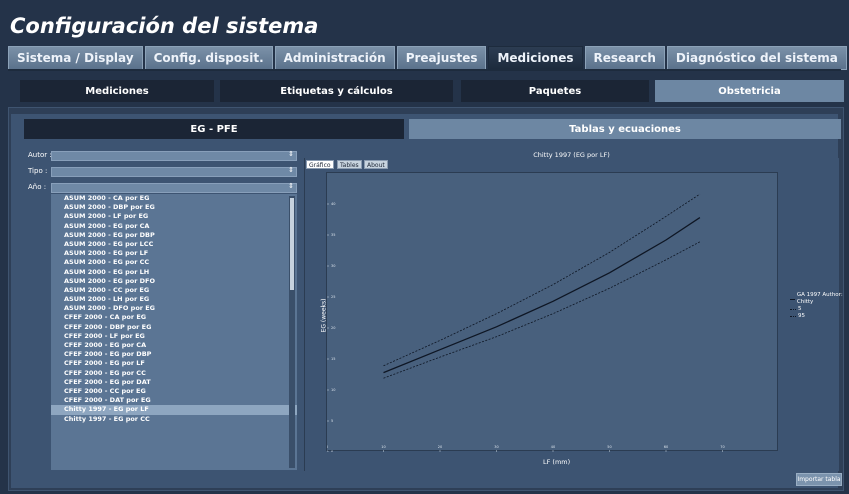 The height and width of the screenshot is (494, 849). Describe the element at coordinates (292, 332) in the screenshot. I see `table-list-scrollbar` at that location.